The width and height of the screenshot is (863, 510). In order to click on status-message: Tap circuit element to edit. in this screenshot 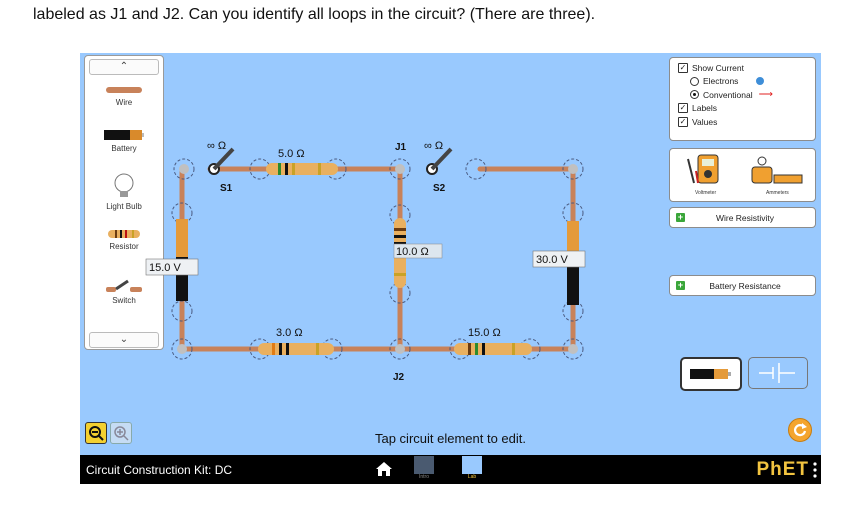, I will do `click(450, 438)`.